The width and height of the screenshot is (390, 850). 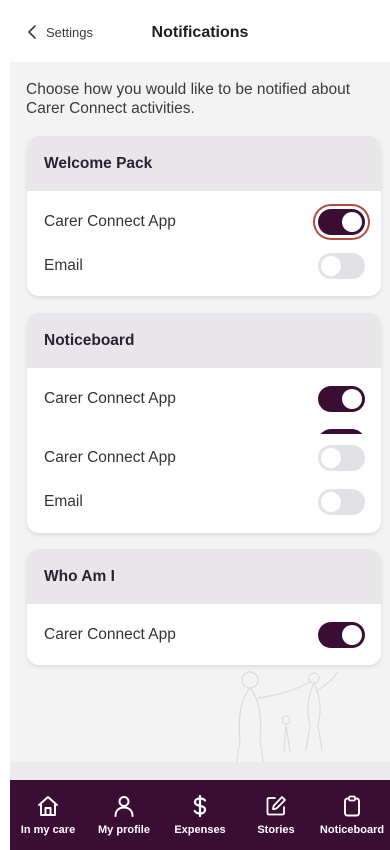 What do you see at coordinates (276, 830) in the screenshot?
I see `nav-label: Stories` at bounding box center [276, 830].